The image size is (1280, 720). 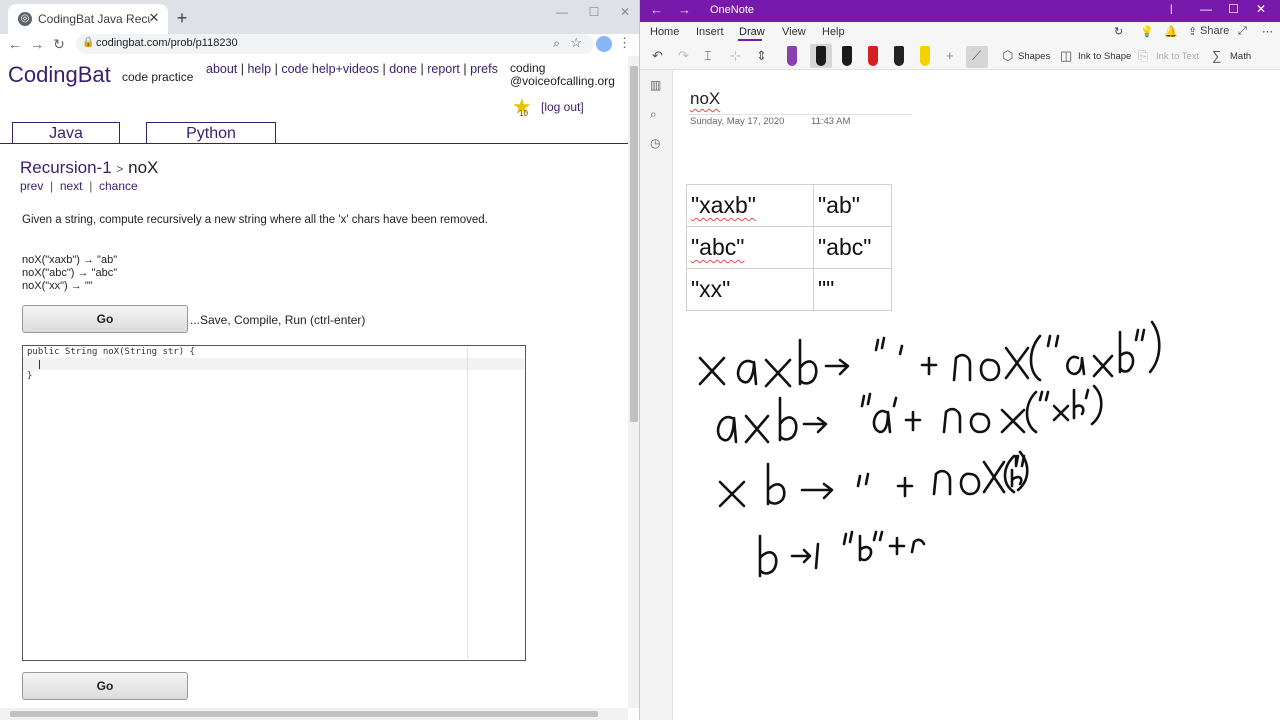 I want to click on back-icon: ←, so click(x=15, y=44).